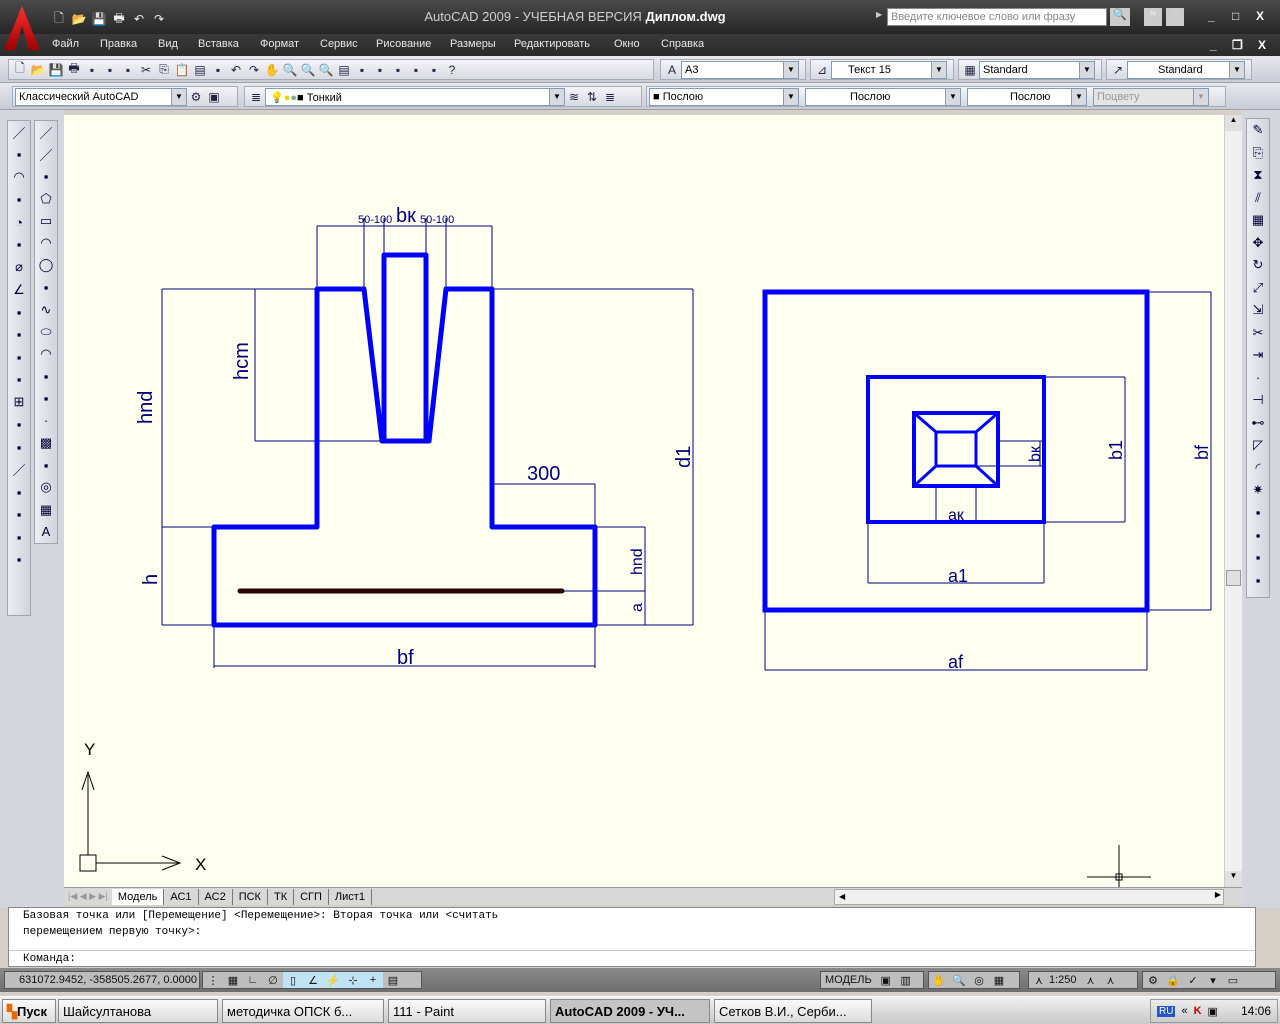 This screenshot has width=1280, height=1024. What do you see at coordinates (19, 267) in the screenshot?
I see `diameter-icon: ⌀` at bounding box center [19, 267].